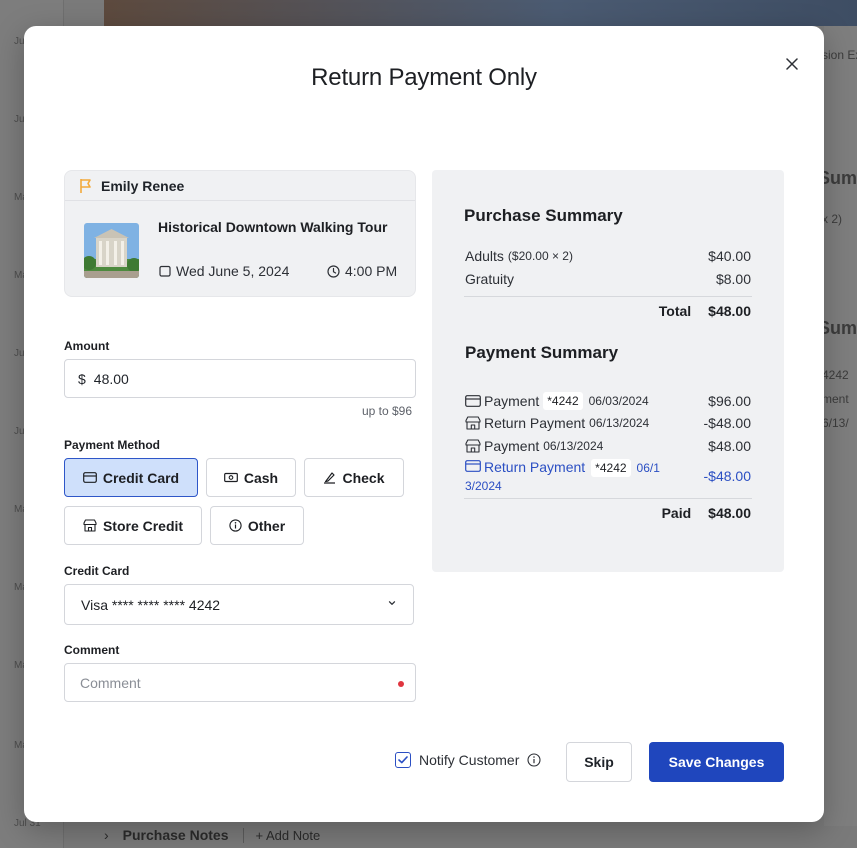 The width and height of the screenshot is (857, 848). I want to click on payment-row-date: 06/03/2024, so click(618, 401).